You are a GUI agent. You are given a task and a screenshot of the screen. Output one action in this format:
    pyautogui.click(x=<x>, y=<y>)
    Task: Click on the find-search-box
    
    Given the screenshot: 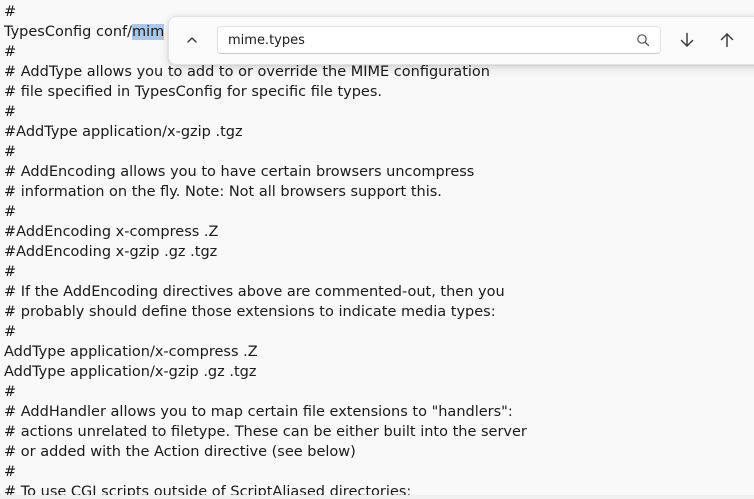 What is the action you would take?
    pyautogui.click(x=439, y=40)
    